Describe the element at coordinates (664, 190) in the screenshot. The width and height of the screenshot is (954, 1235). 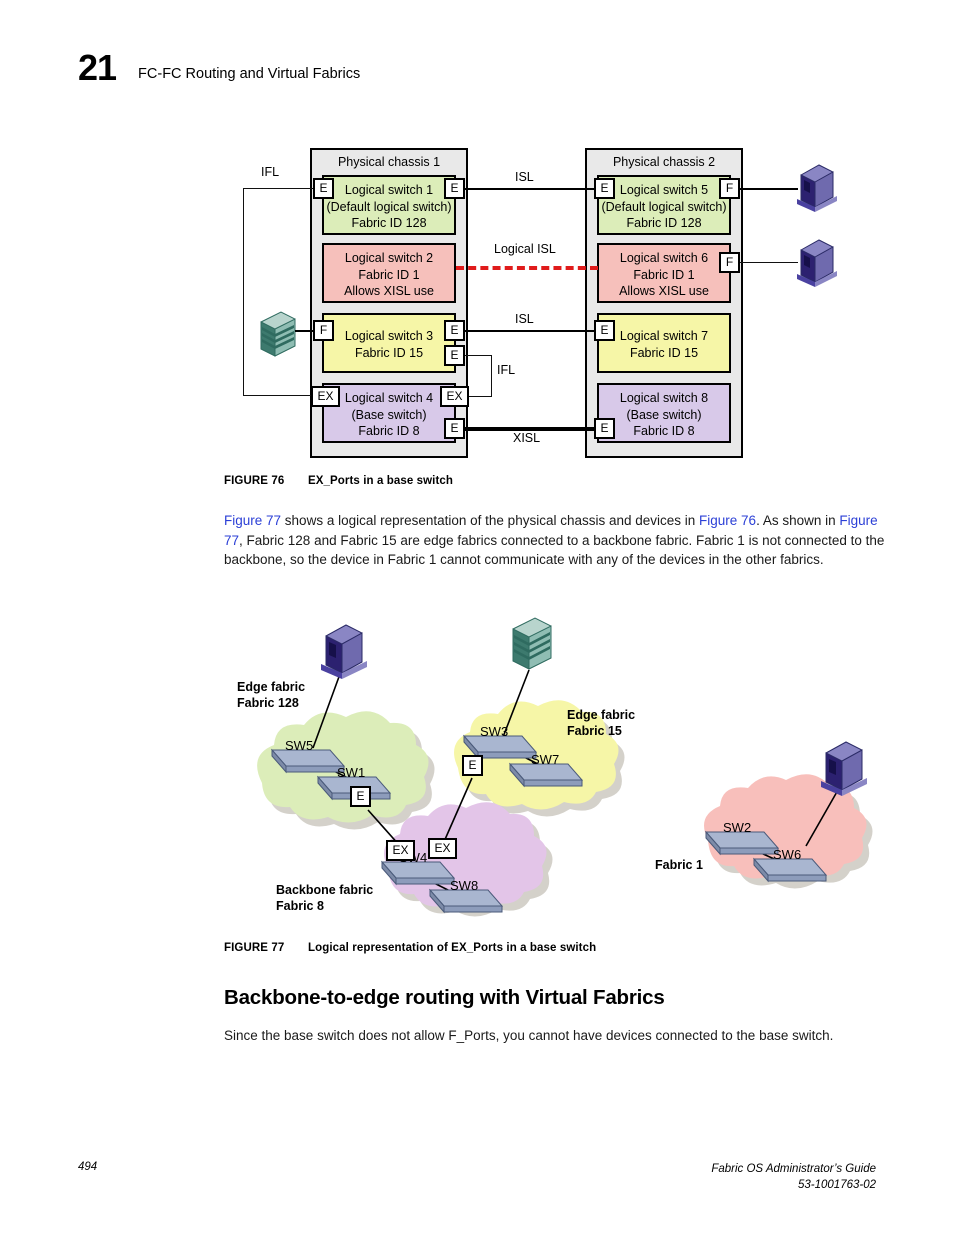
I see `logical-switch-5-name: Logical switch 5` at that location.